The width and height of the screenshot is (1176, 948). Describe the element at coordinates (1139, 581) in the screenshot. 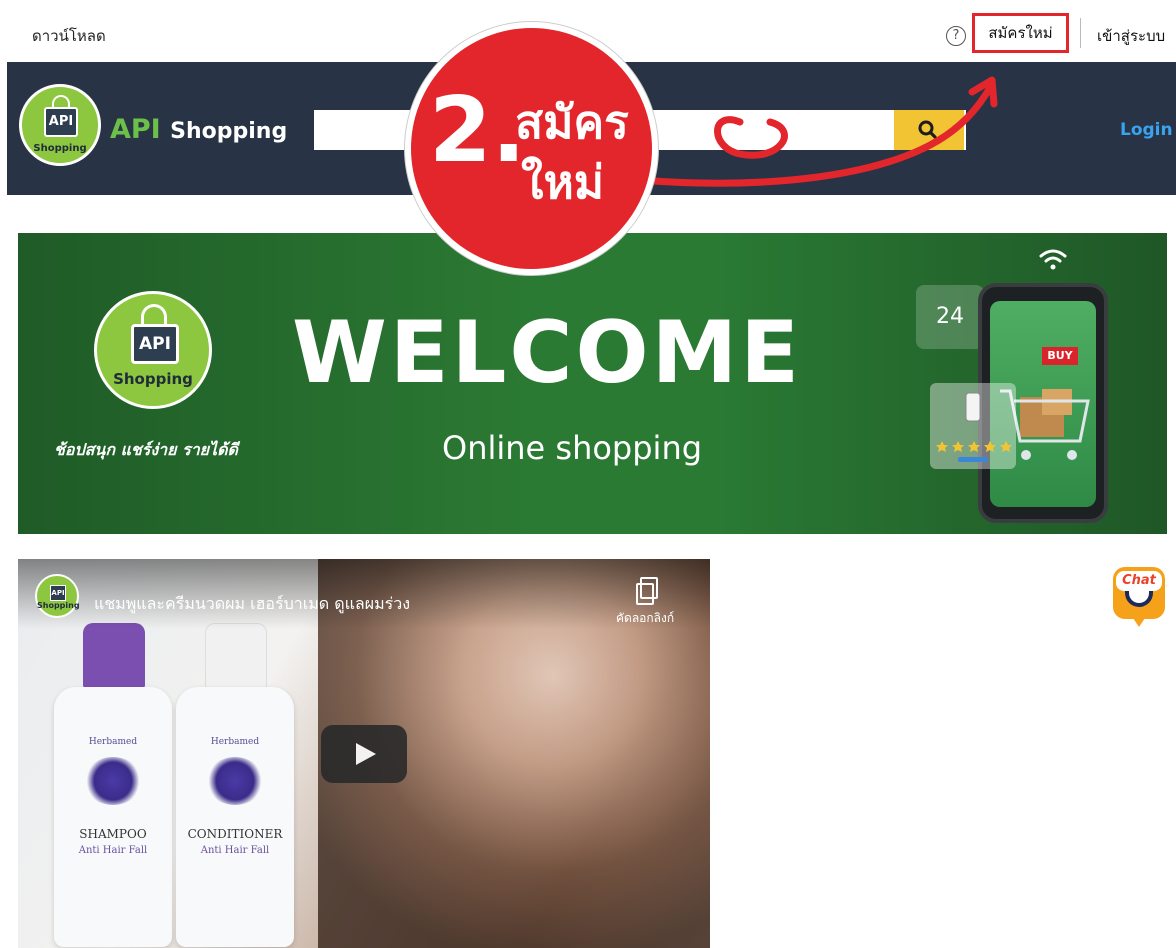

I see `chat-label: Chat` at that location.